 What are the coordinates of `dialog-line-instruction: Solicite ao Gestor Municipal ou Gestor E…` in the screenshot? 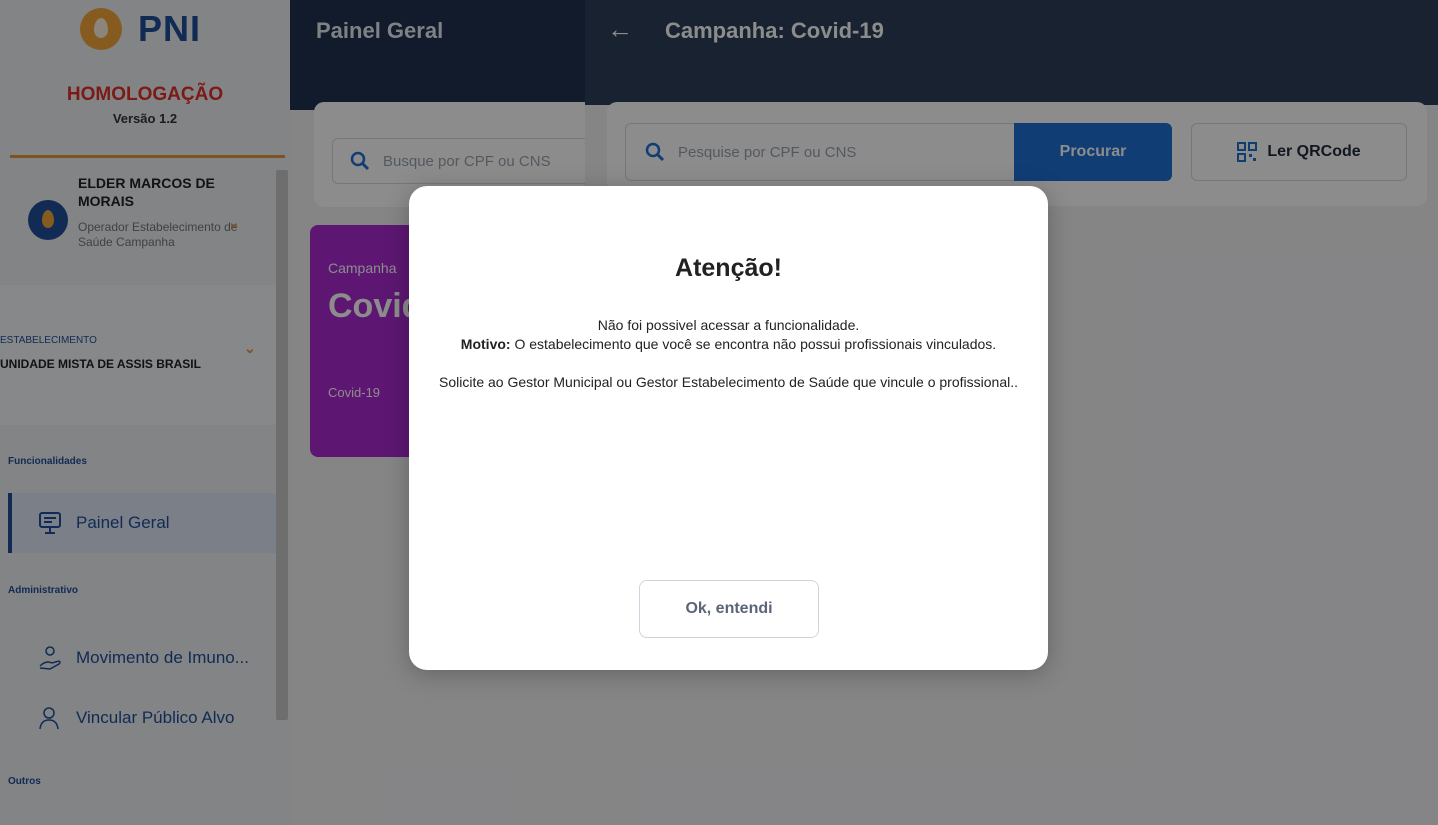 It's located at (728, 382).